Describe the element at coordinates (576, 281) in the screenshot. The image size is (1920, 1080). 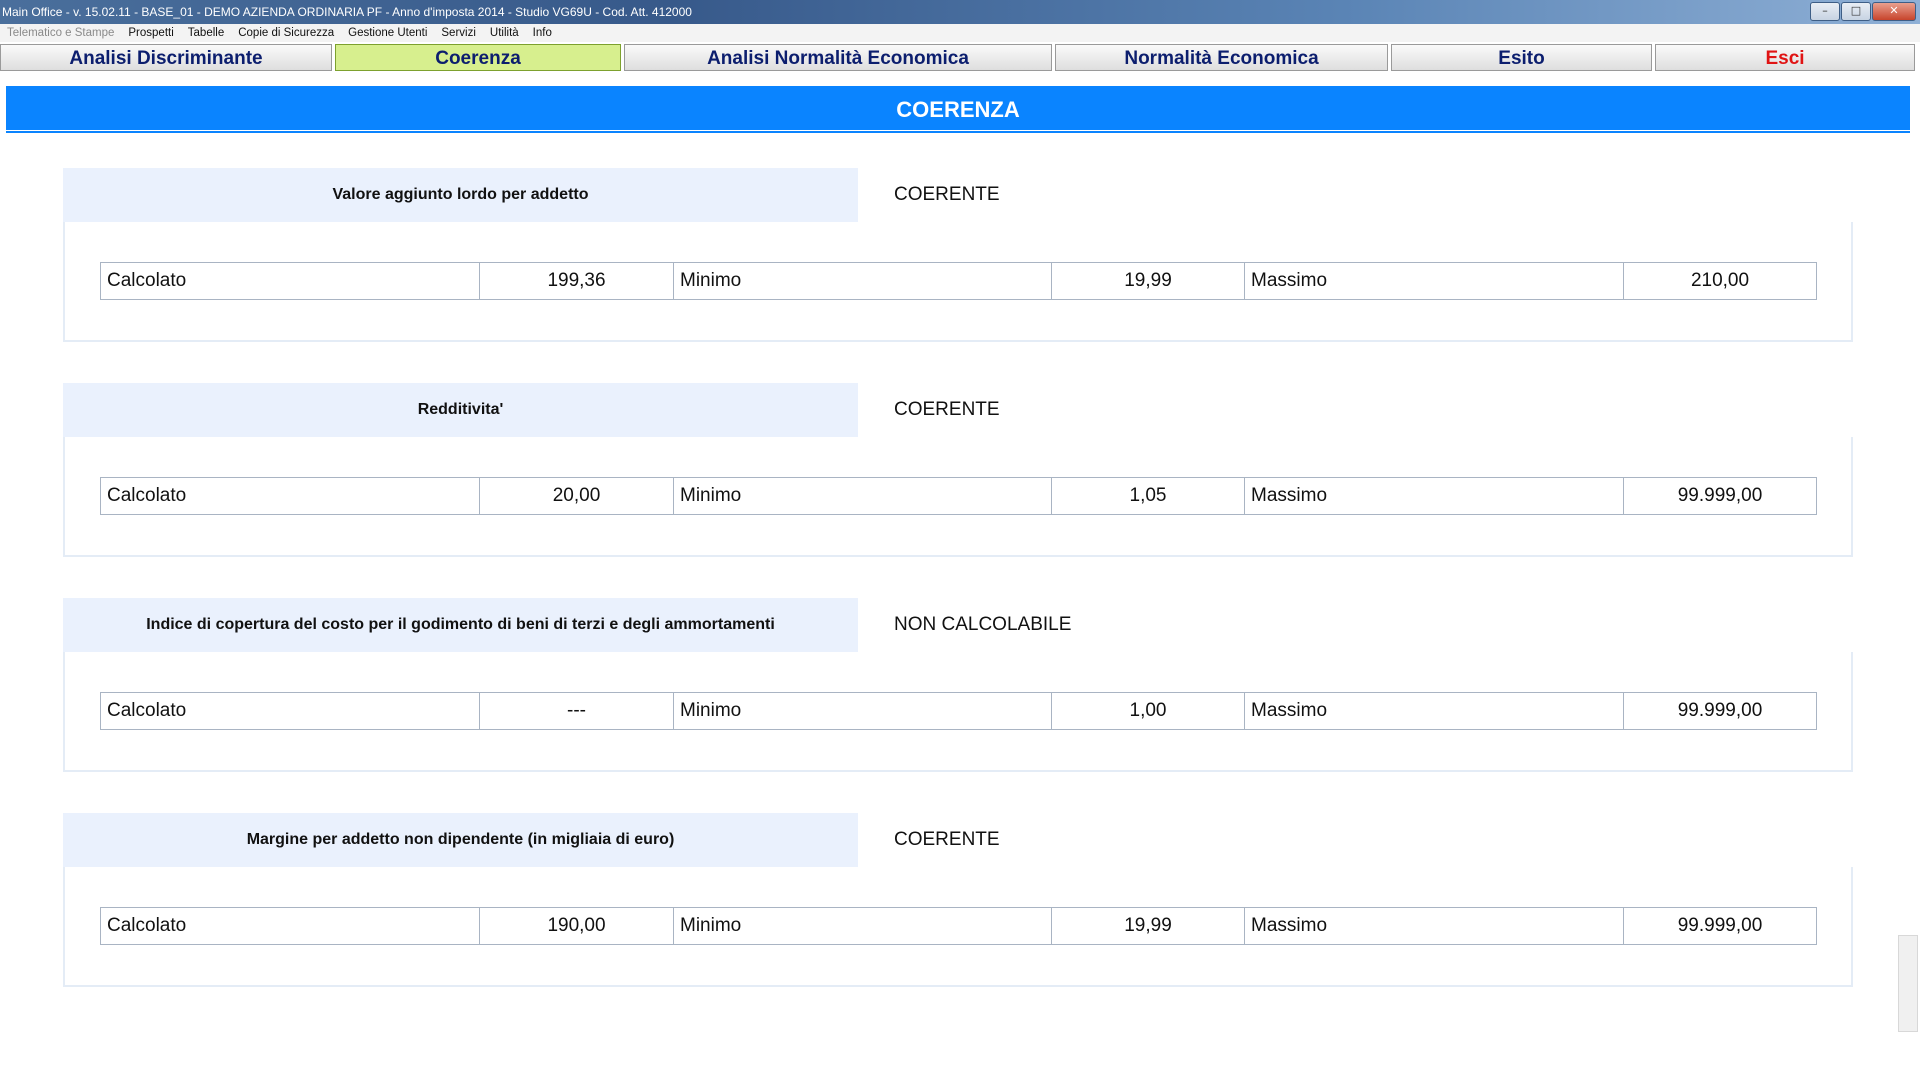
I see `calcolato-value: 199,36` at that location.